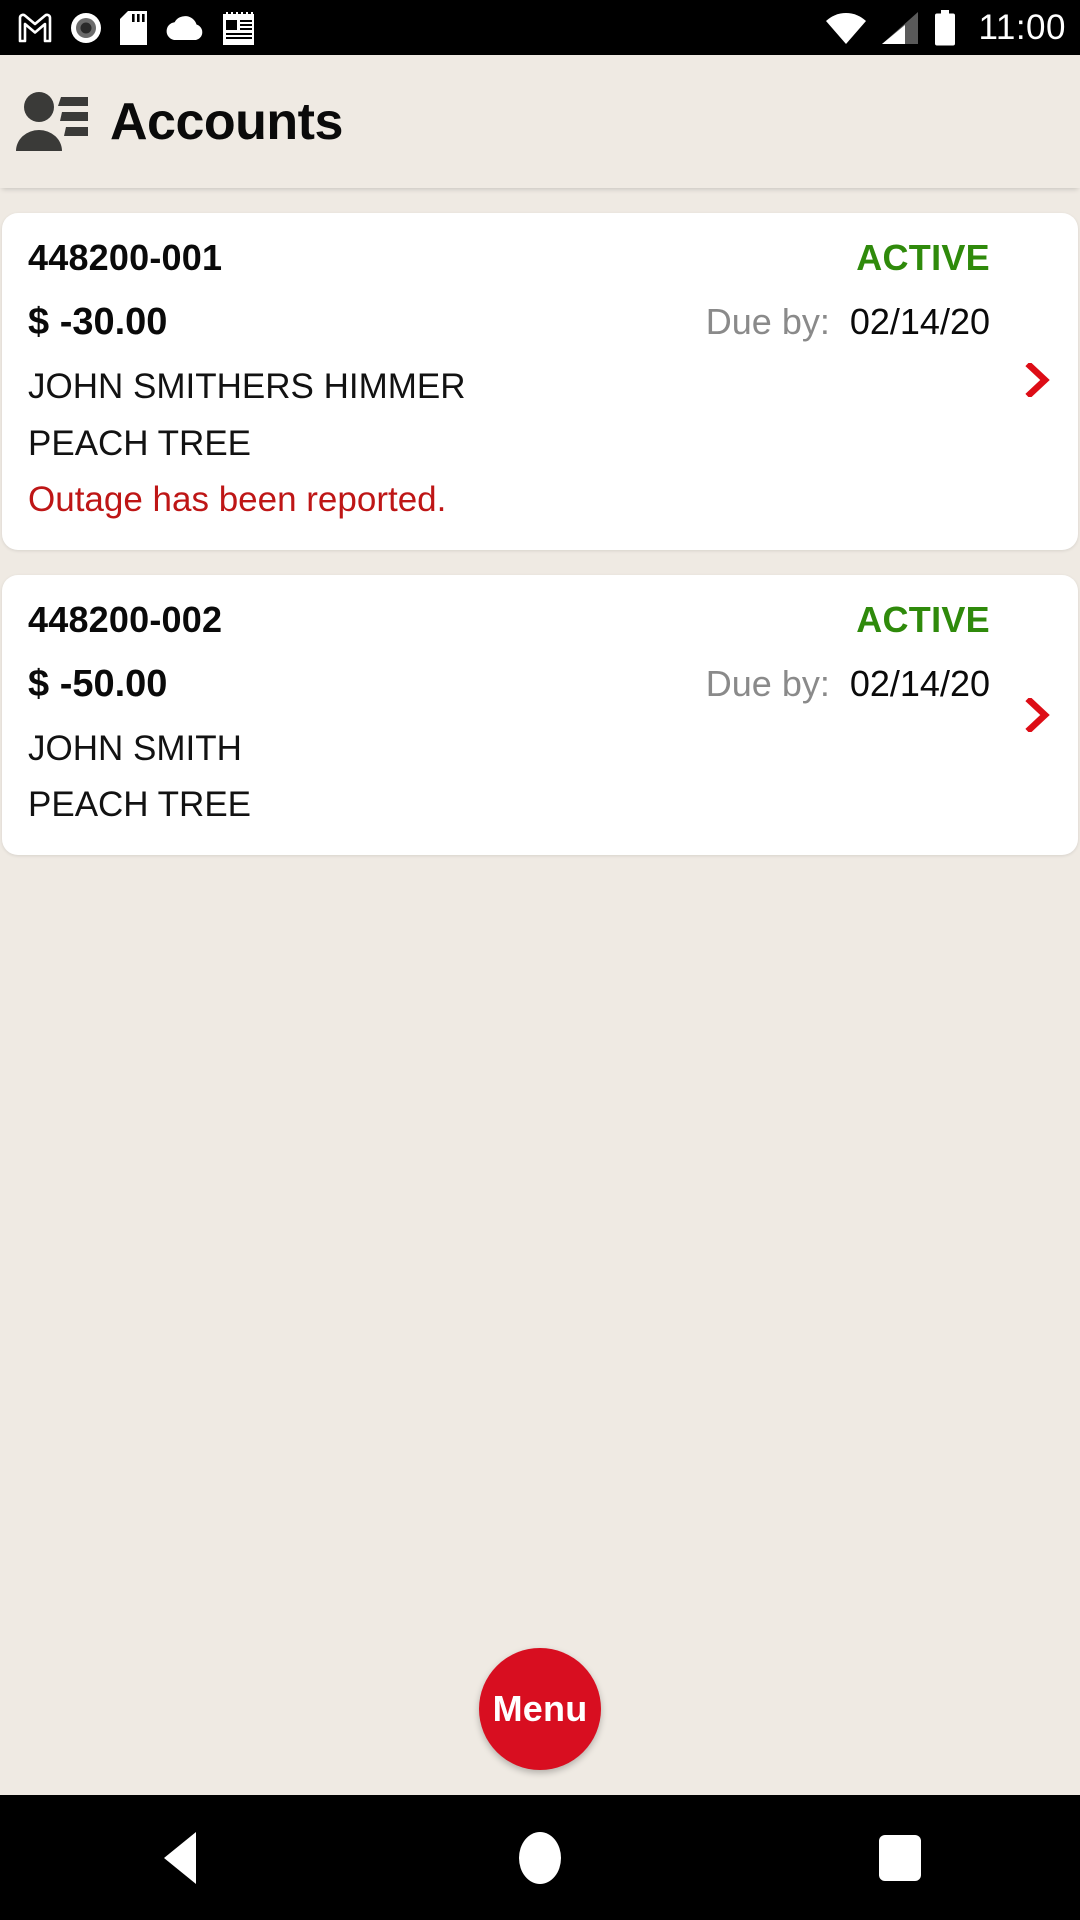 This screenshot has height=1920, width=1080. I want to click on status-bar-system-icons: 11:00, so click(946, 28).